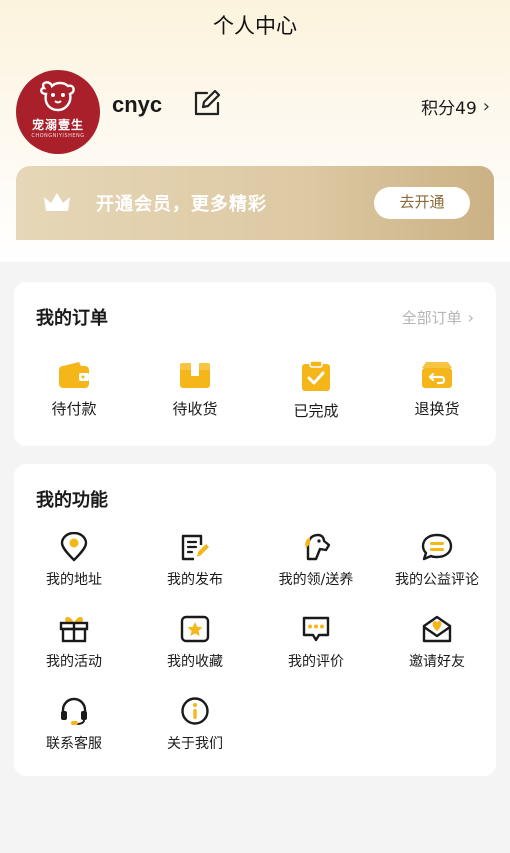  Describe the element at coordinates (316, 411) in the screenshot. I see `order-item-label: 已完成` at that location.